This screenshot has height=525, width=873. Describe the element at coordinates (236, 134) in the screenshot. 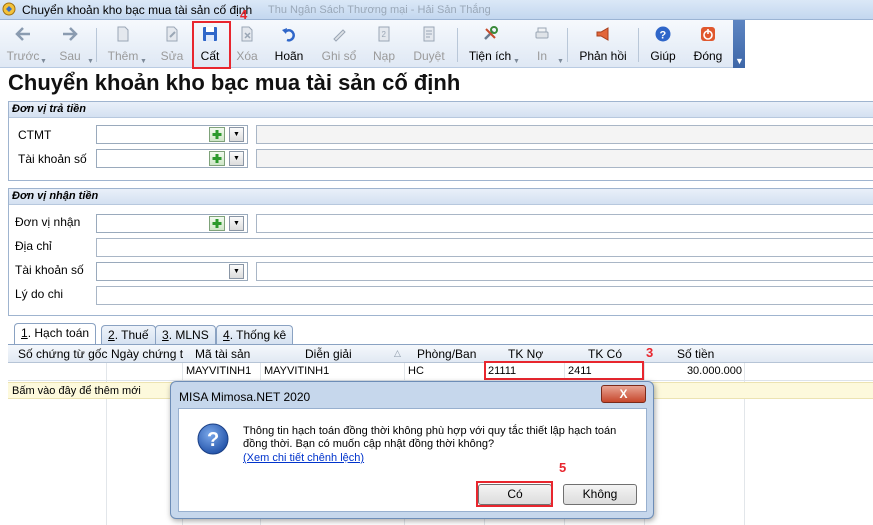

I see `ctmt-dropdown-button: ▼` at that location.